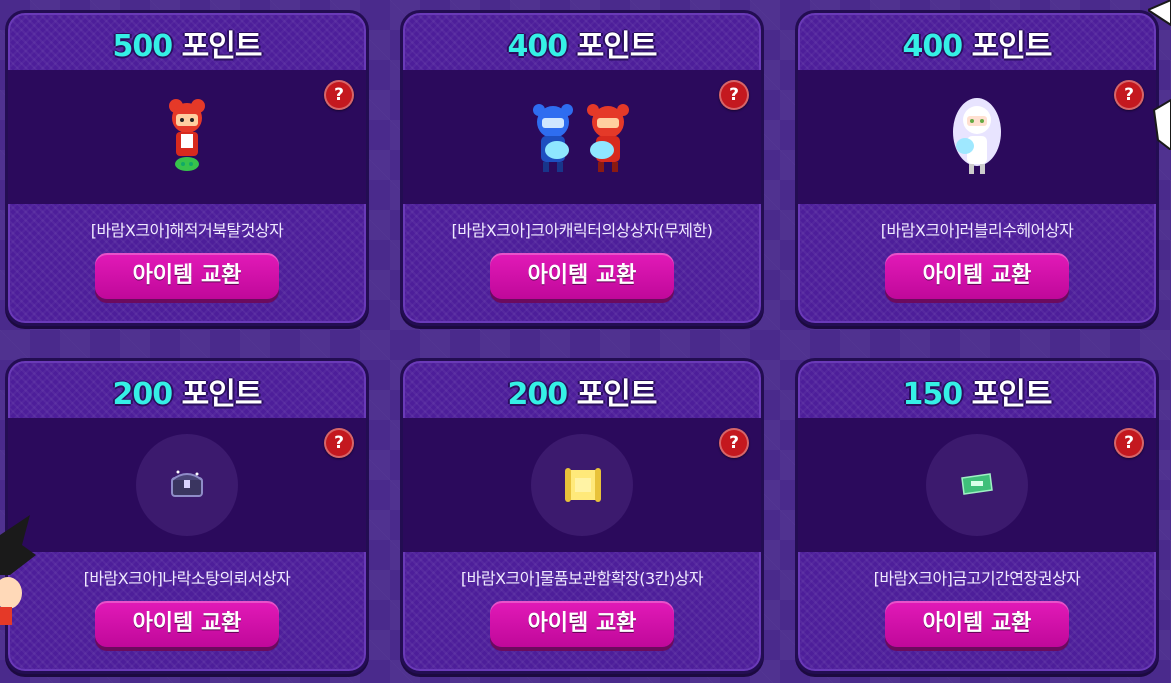 Image resolution: width=1171 pixels, height=683 pixels. What do you see at coordinates (977, 230) in the screenshot?
I see `item-name: [바람X크아]러블리수헤어상자` at bounding box center [977, 230].